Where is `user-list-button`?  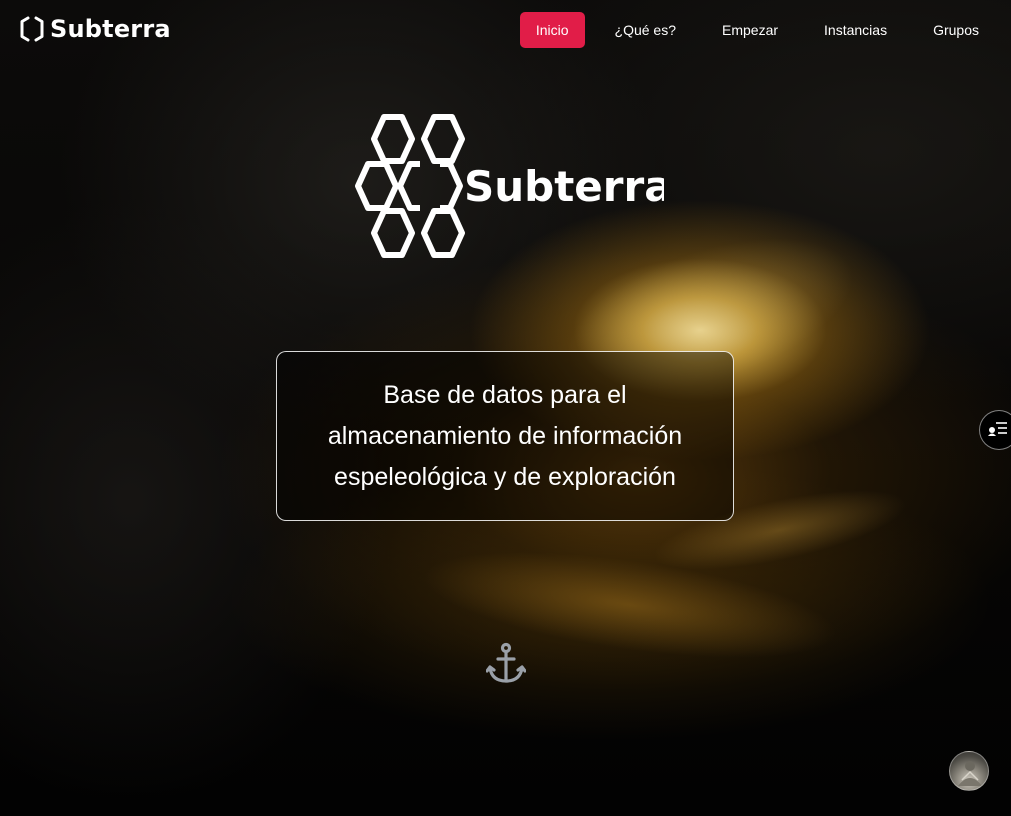
user-list-button is located at coordinates (995, 430).